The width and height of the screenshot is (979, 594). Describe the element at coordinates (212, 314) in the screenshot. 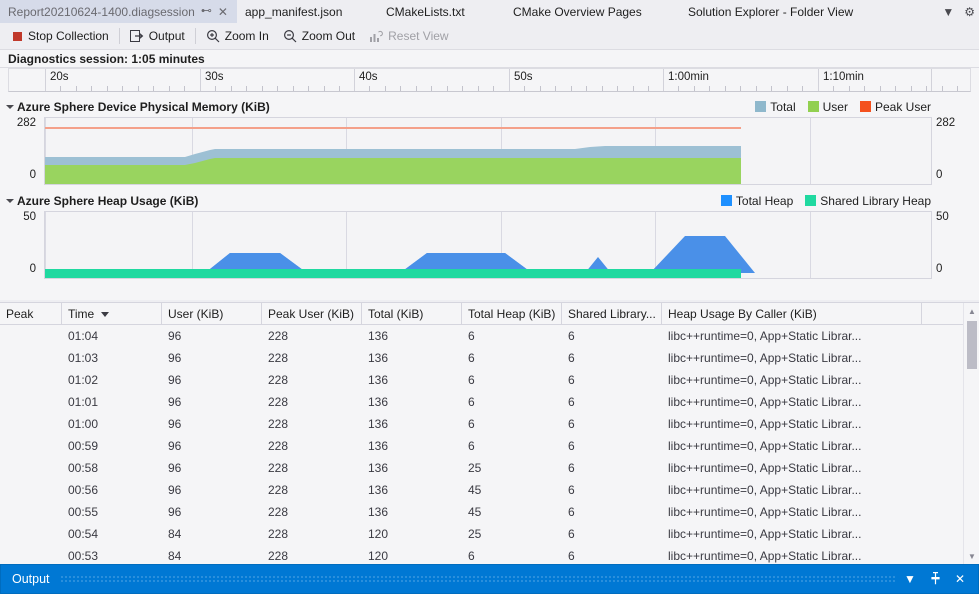

I see `table-header-user-kib: User (KiB)` at that location.